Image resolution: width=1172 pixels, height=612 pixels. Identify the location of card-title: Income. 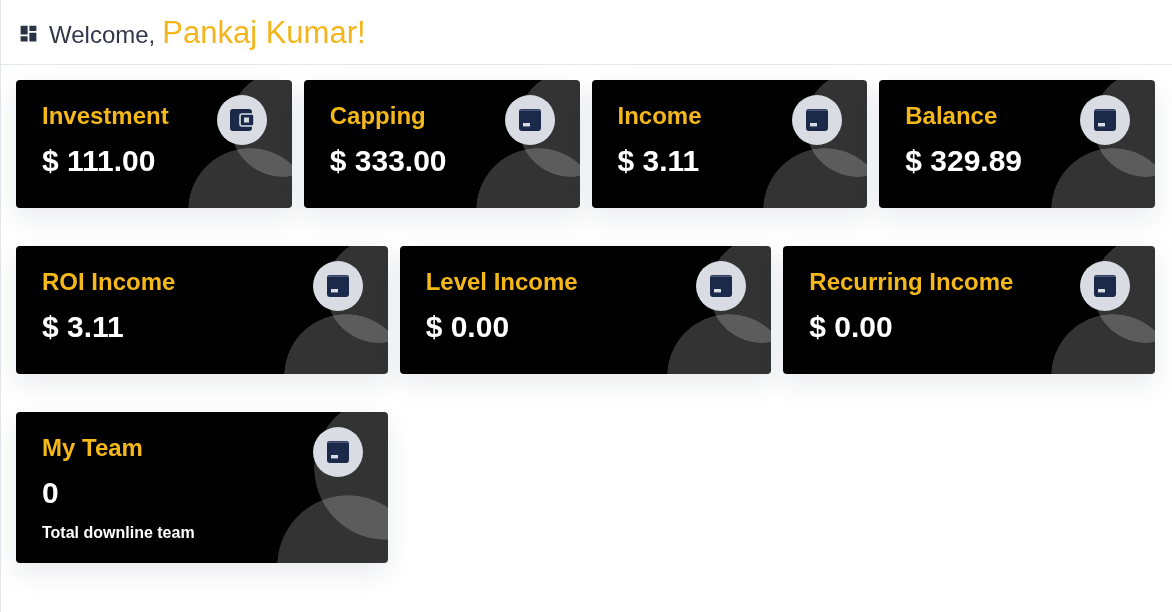
(659, 116).